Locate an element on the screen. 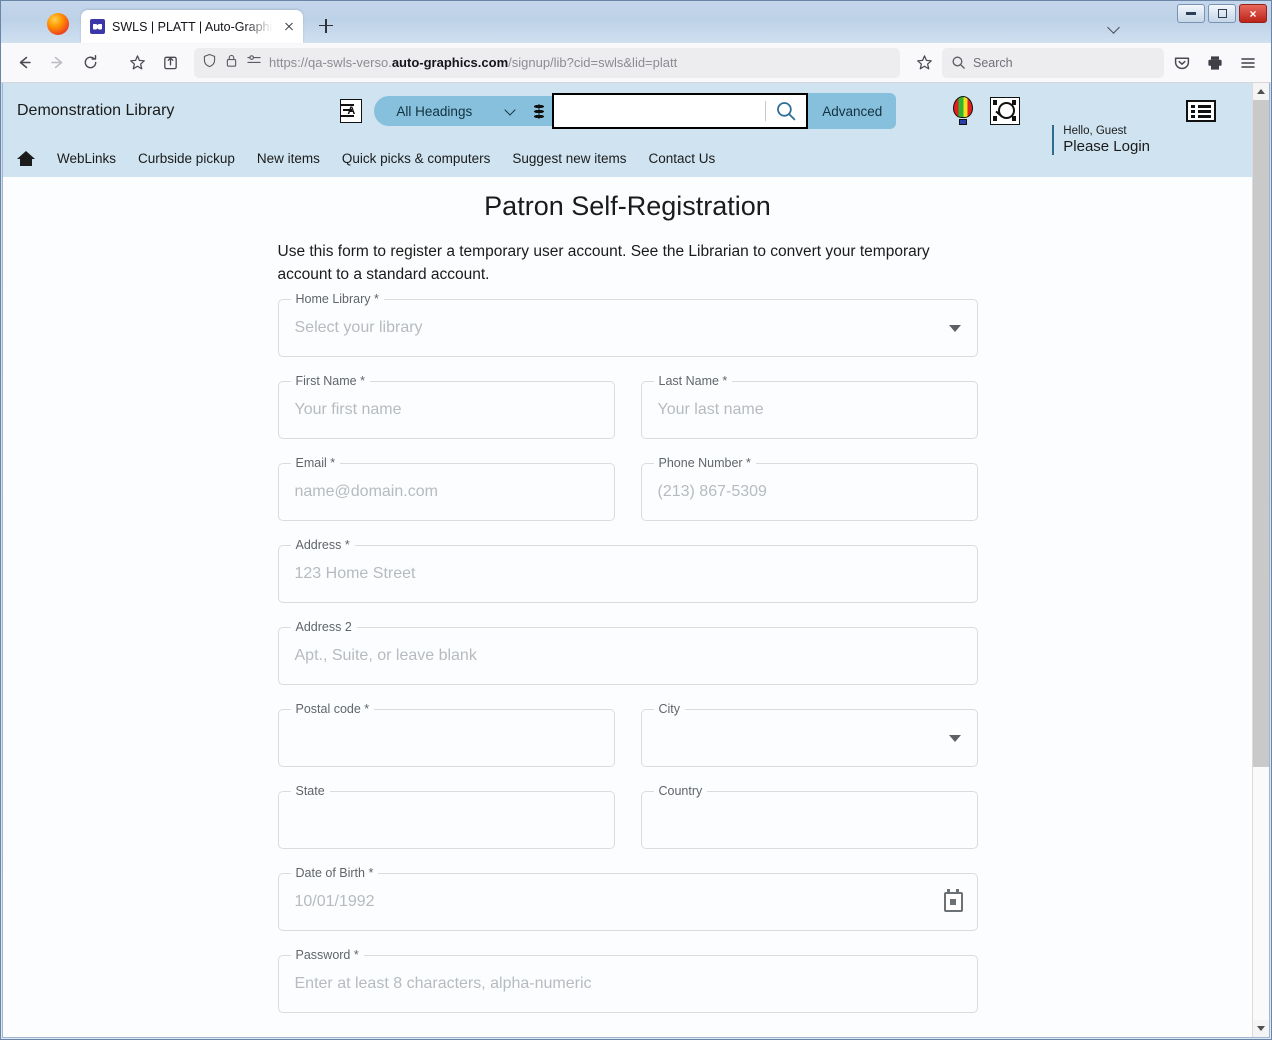 This screenshot has height=1040, width=1272. field-country: Country is located at coordinates (809, 816).